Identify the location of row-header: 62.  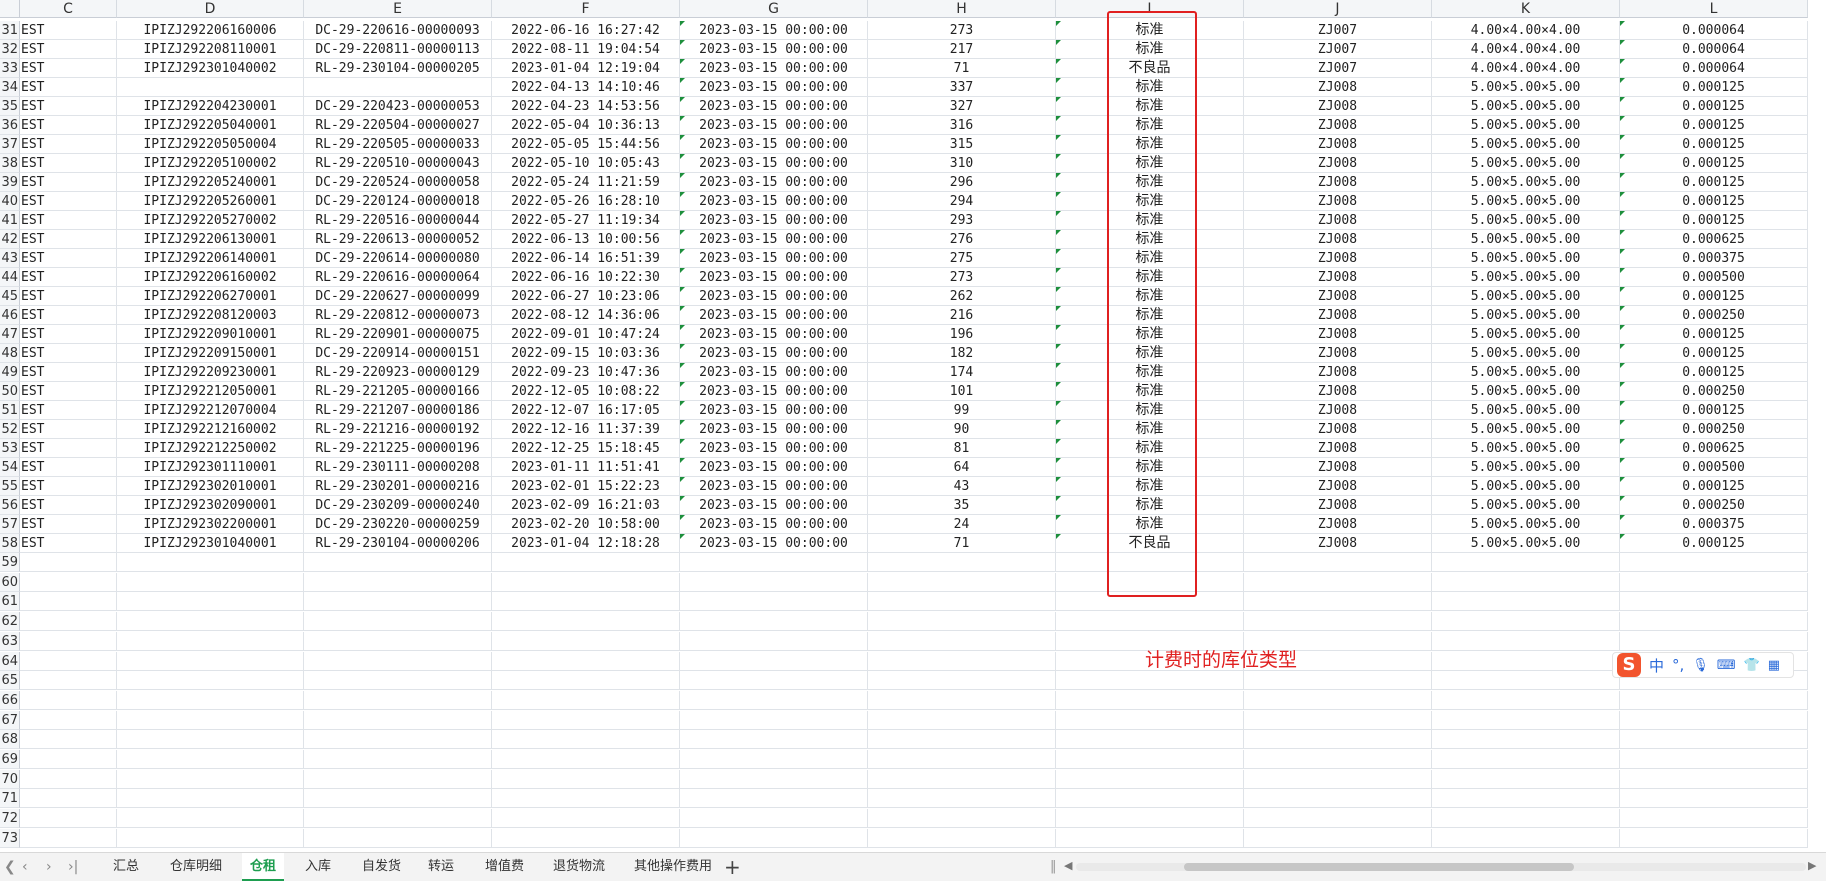
(10, 622).